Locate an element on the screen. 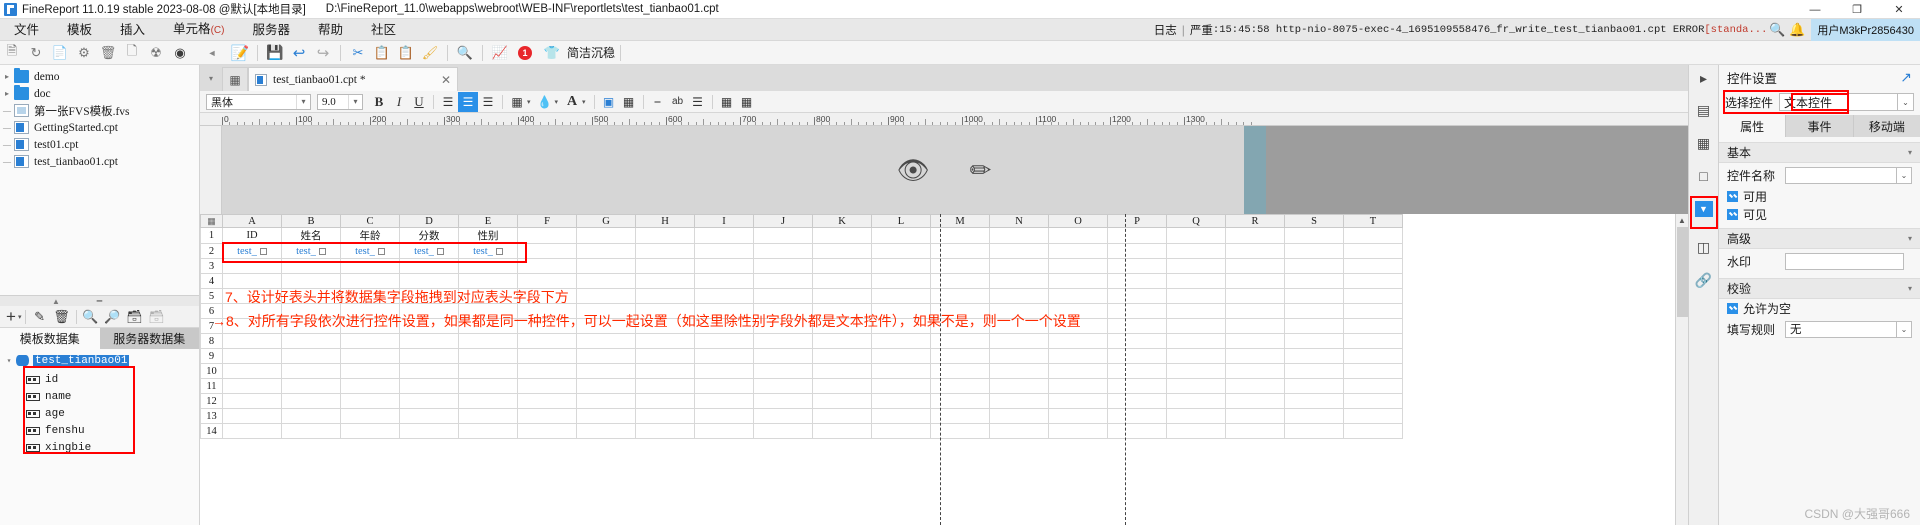 This screenshot has height=525, width=1920. copy-sheet-icon: 📋 is located at coordinates (382, 53).